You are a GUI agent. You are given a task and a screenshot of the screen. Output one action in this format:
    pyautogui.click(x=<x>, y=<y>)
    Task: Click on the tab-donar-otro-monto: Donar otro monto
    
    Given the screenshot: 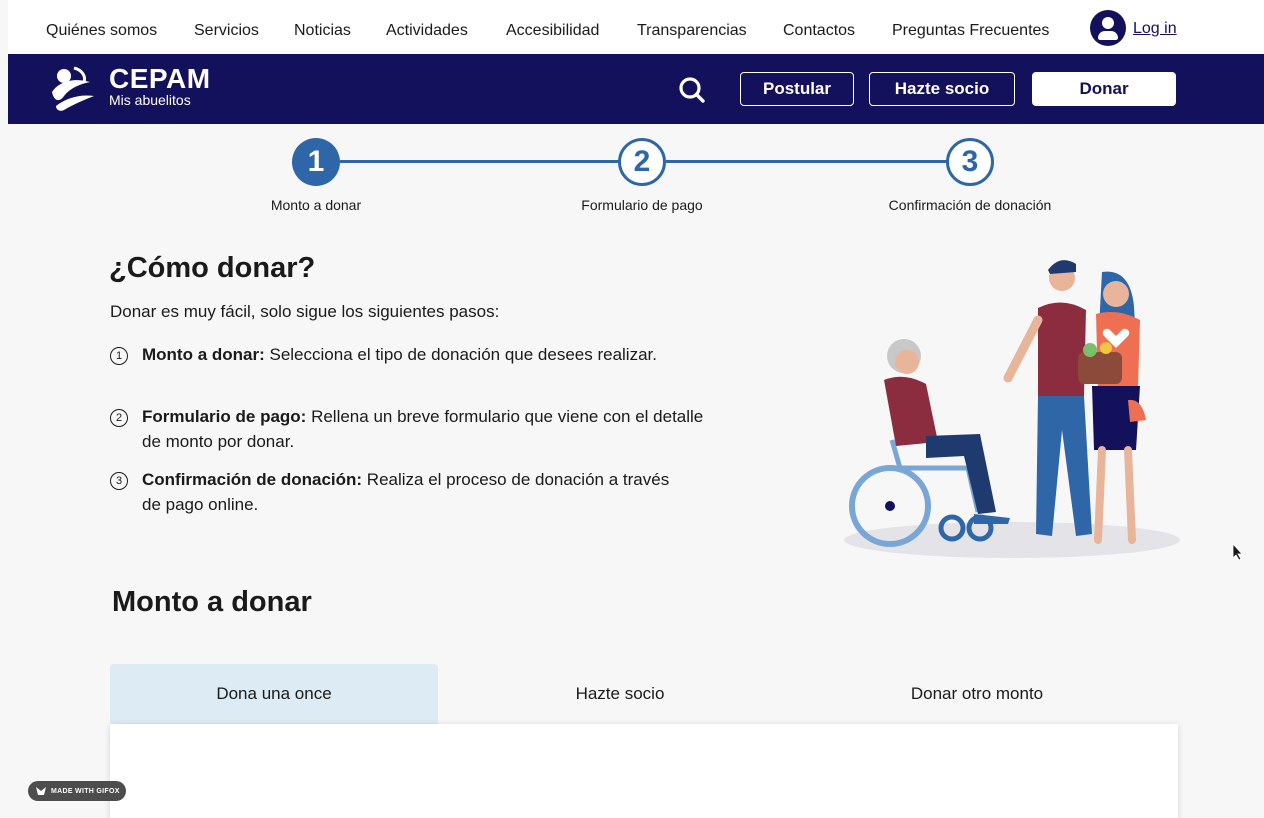 What is the action you would take?
    pyautogui.click(x=977, y=694)
    